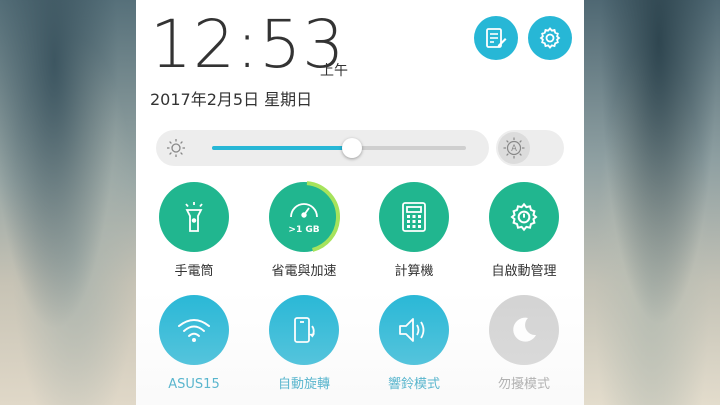 The image size is (720, 405). I want to click on clock-time: 12:53, so click(248, 44).